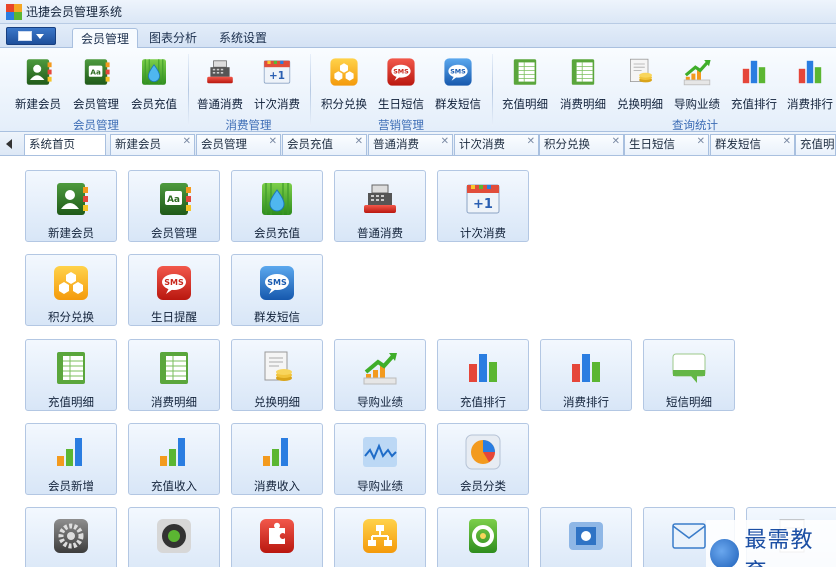  I want to click on ribbon-member-recharge-button: 会员充值, so click(154, 84).